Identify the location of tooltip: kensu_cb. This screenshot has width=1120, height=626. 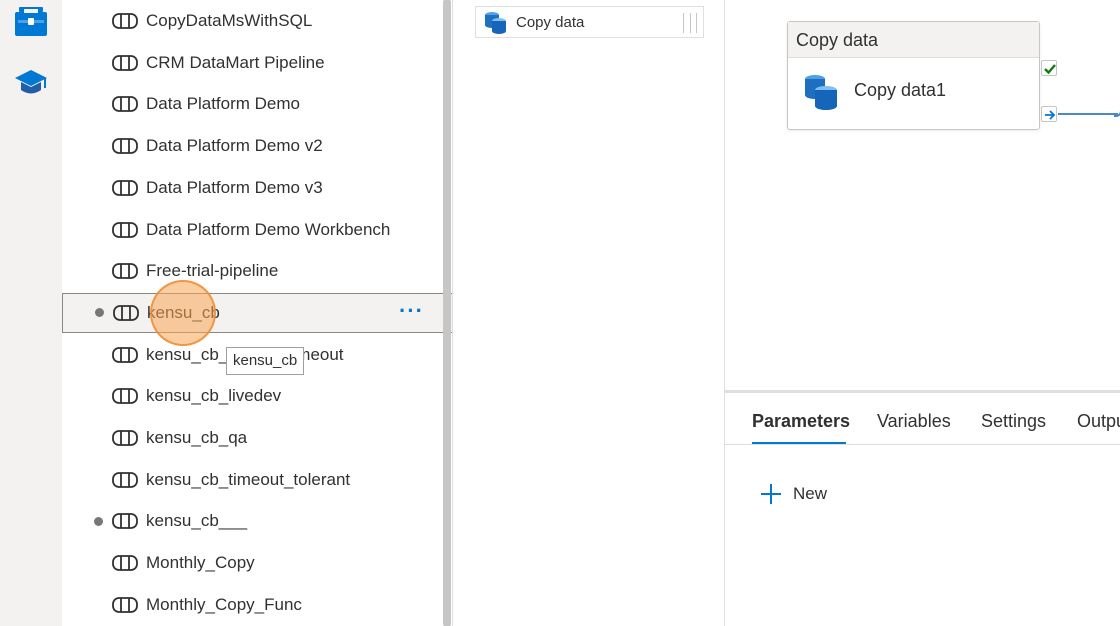
(265, 361).